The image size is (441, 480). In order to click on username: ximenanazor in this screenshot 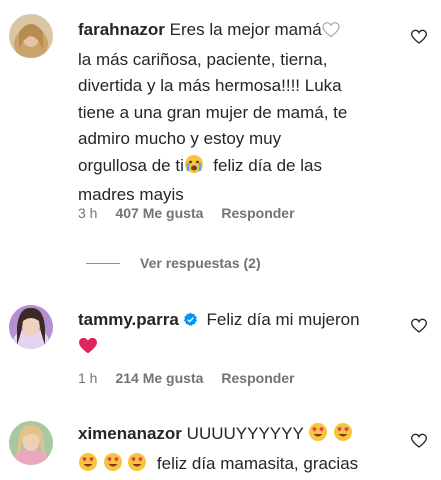, I will do `click(130, 433)`.